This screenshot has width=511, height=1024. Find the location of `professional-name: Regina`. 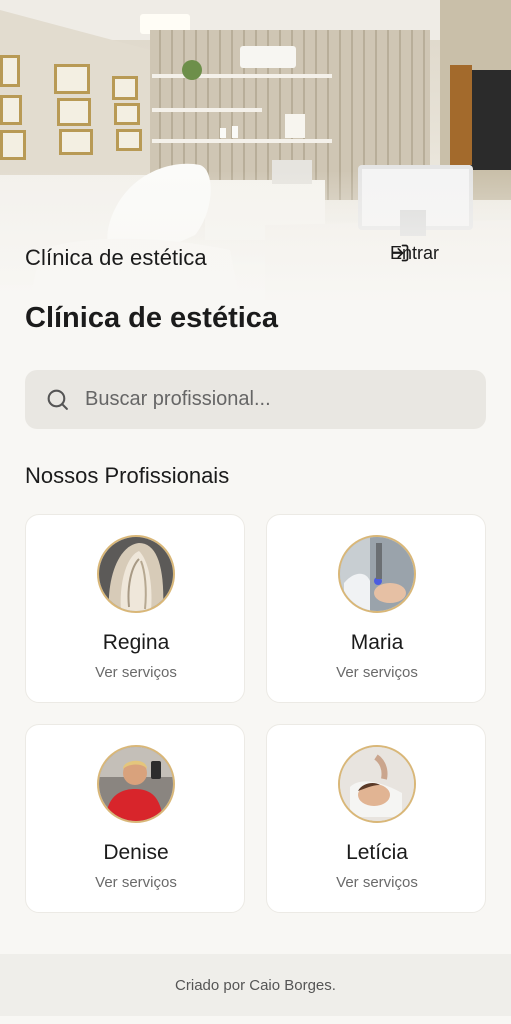

professional-name: Regina is located at coordinates (136, 642).